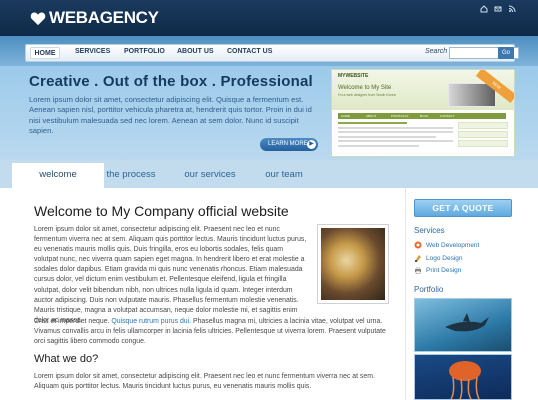 Image resolution: width=538 pixels, height=400 pixels. What do you see at coordinates (418, 270) in the screenshot?
I see `print-design-icon` at bounding box center [418, 270].